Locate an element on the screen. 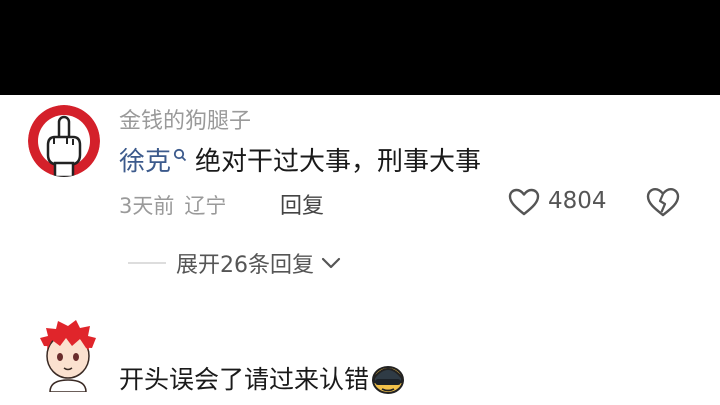 The height and width of the screenshot is (405, 720). comment-body-2: 开头误会了请过来认错 is located at coordinates (244, 379).